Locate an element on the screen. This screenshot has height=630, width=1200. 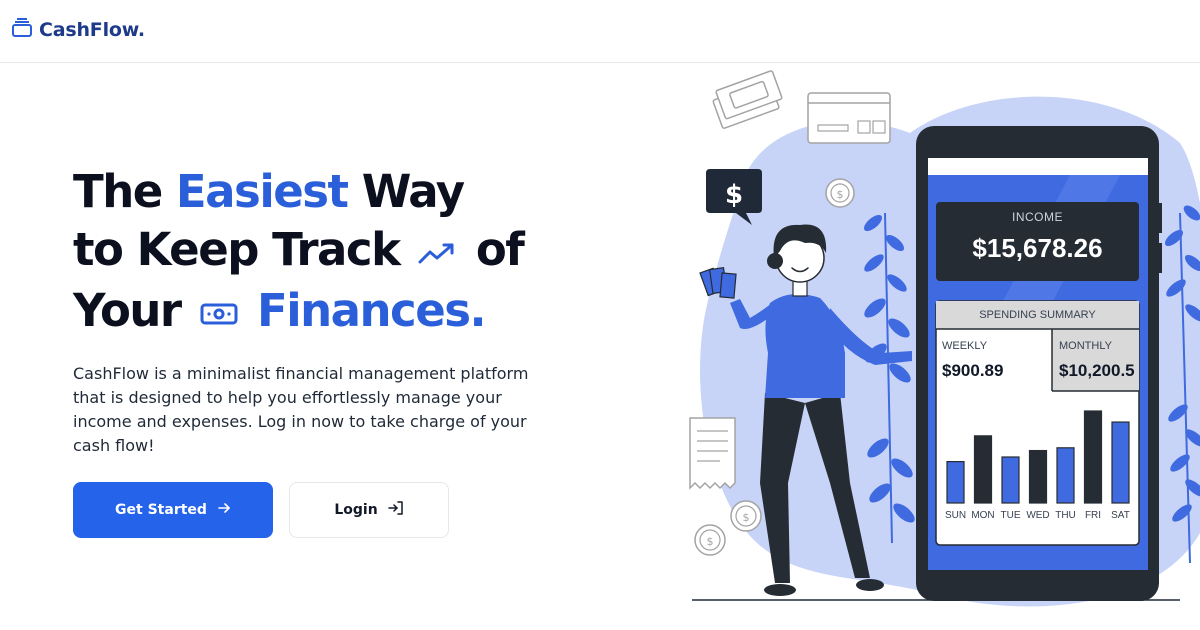
spending-summary-title: SPENDING SUMMARY is located at coordinates (1037, 315).